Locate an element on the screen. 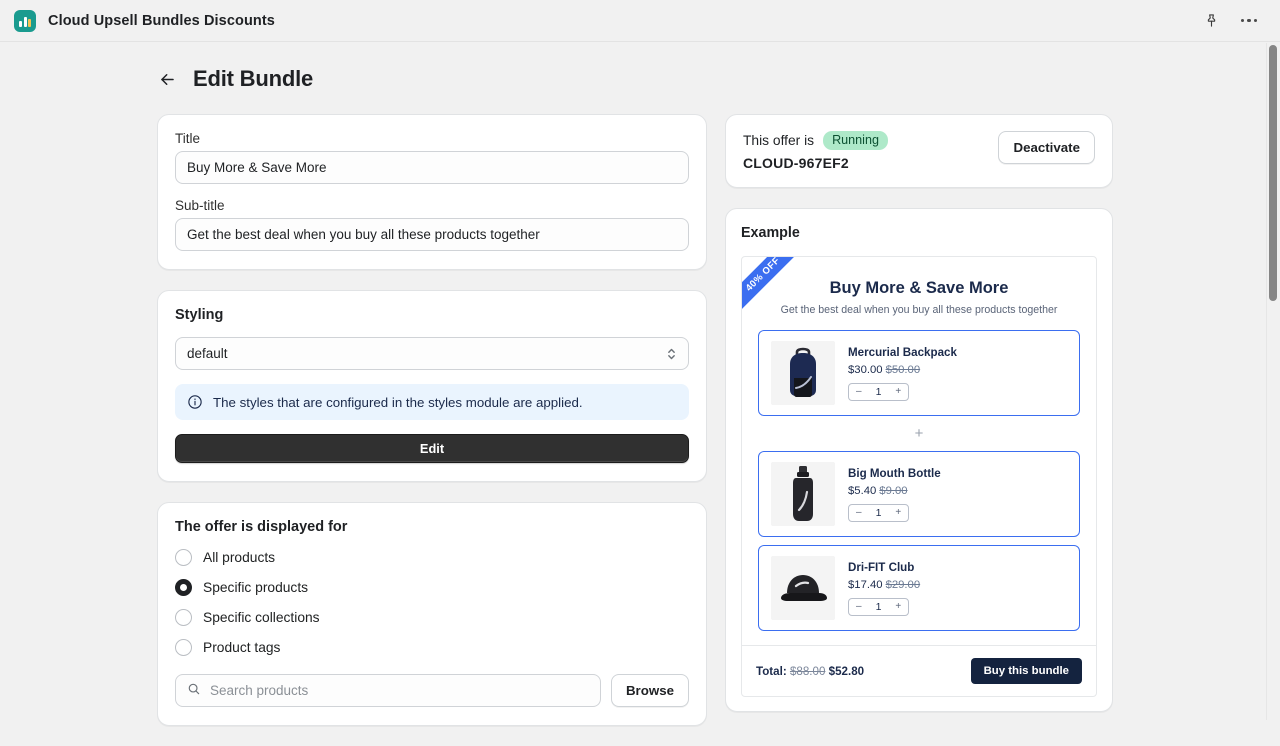 Image resolution: width=1280 pixels, height=746 pixels. status-badge: Running is located at coordinates (855, 140).